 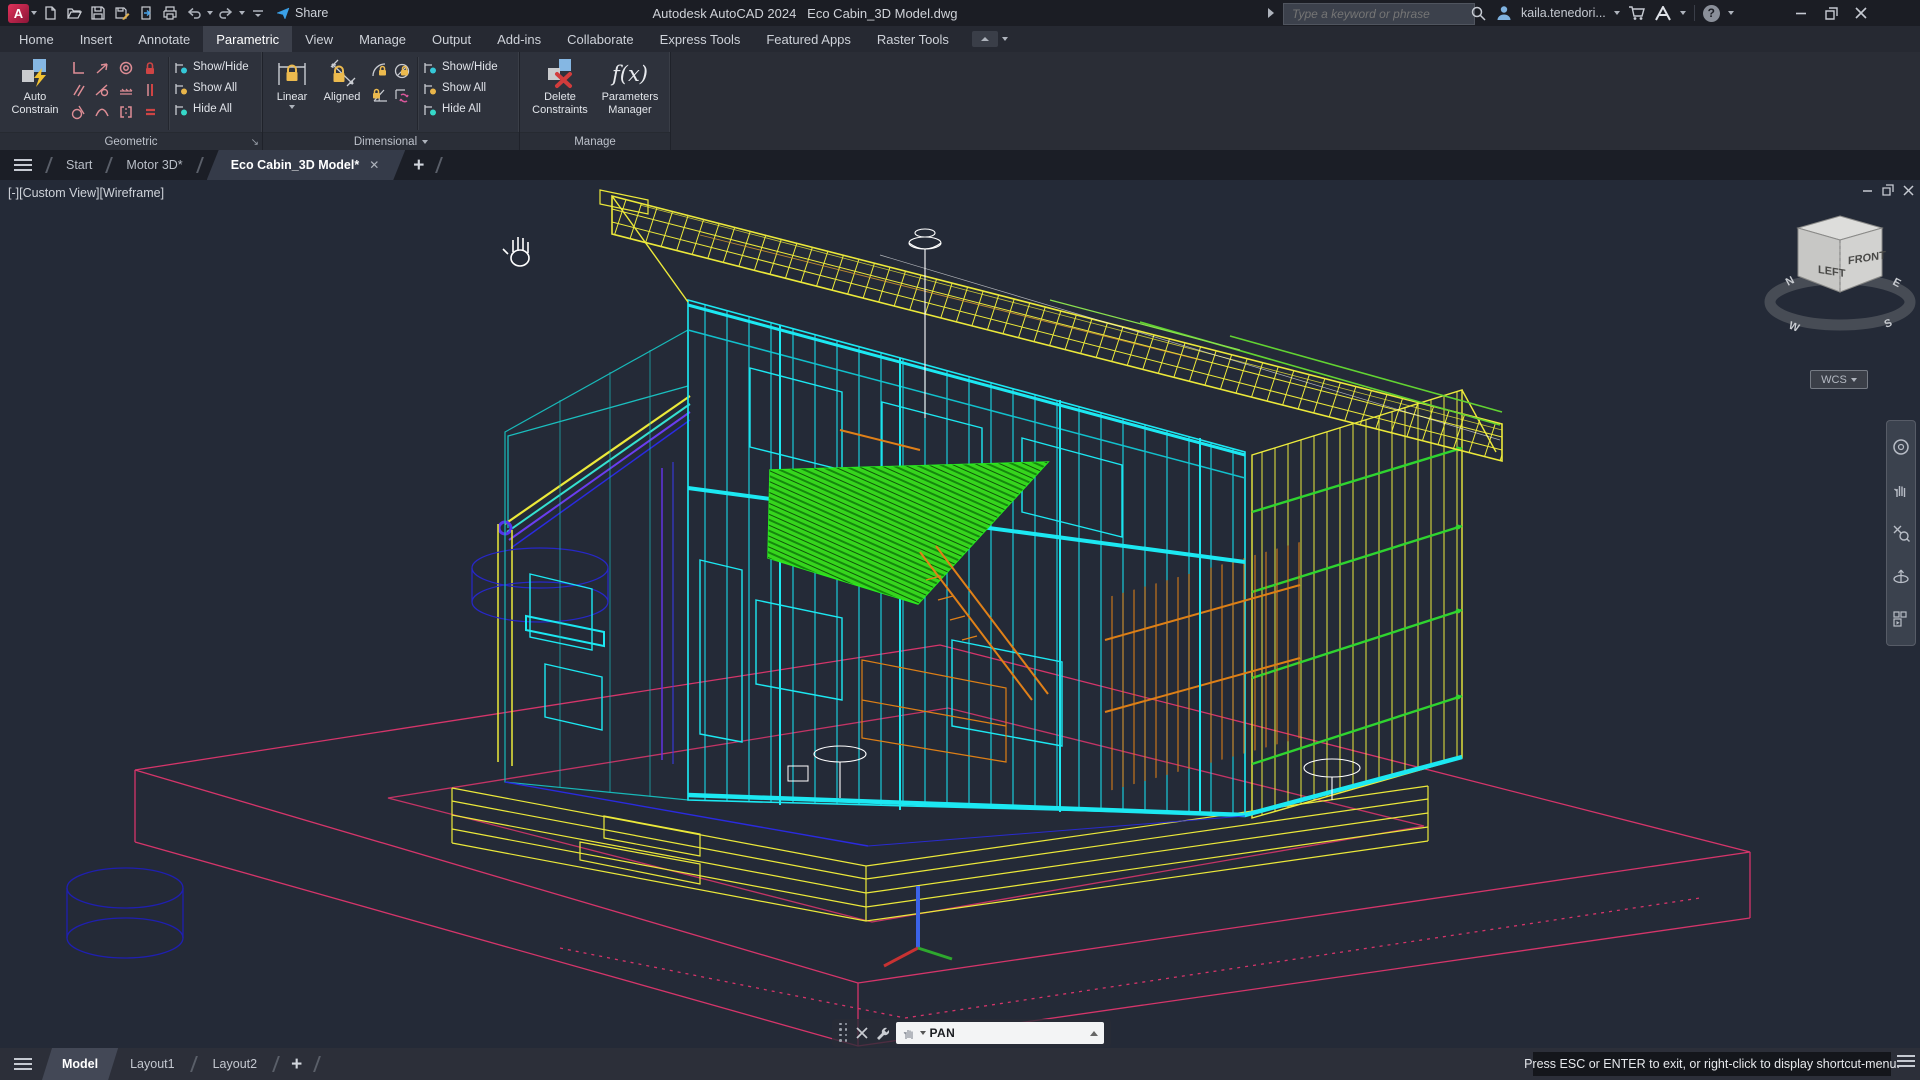 I want to click on autocad-logo: A, so click(x=18, y=13).